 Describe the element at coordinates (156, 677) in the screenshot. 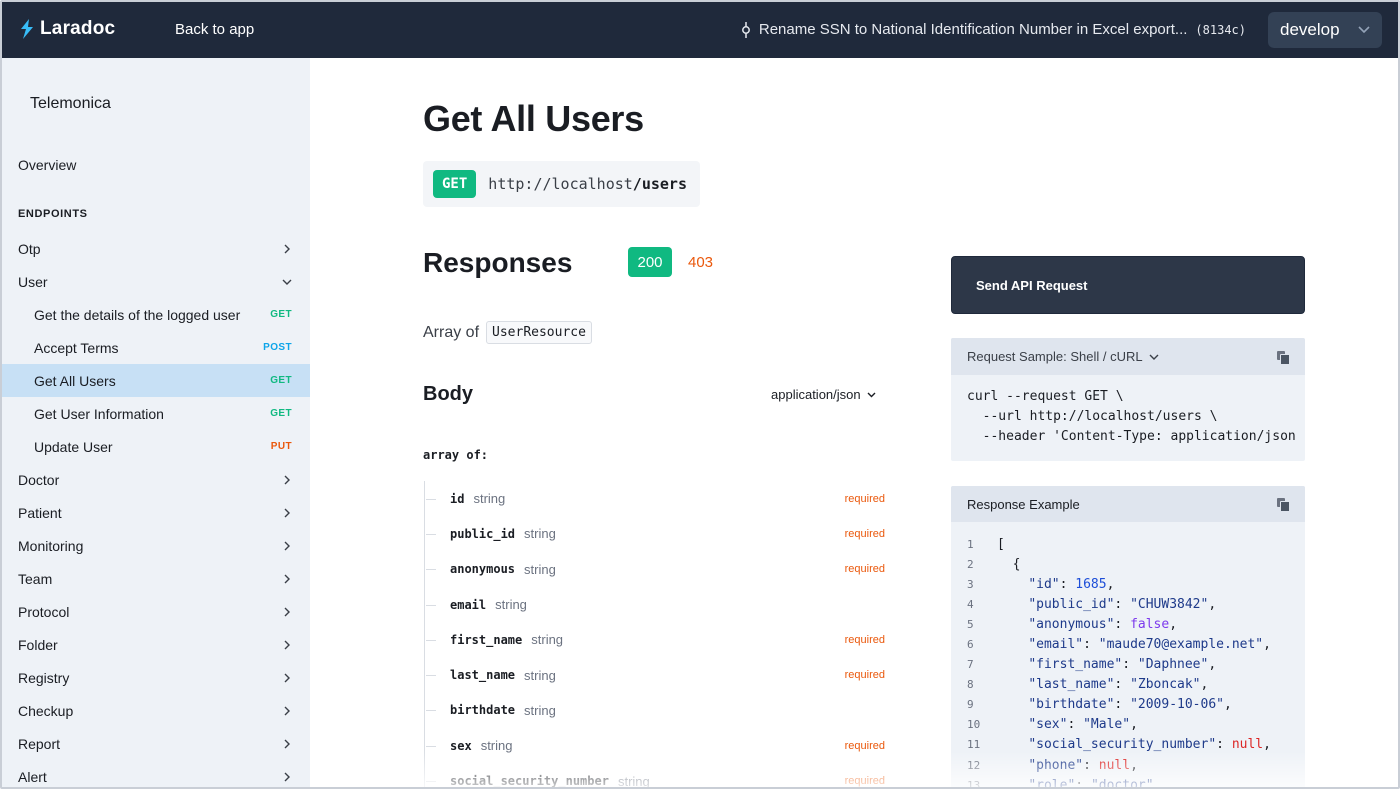

I see `sidebar-item-registry: Registry` at that location.